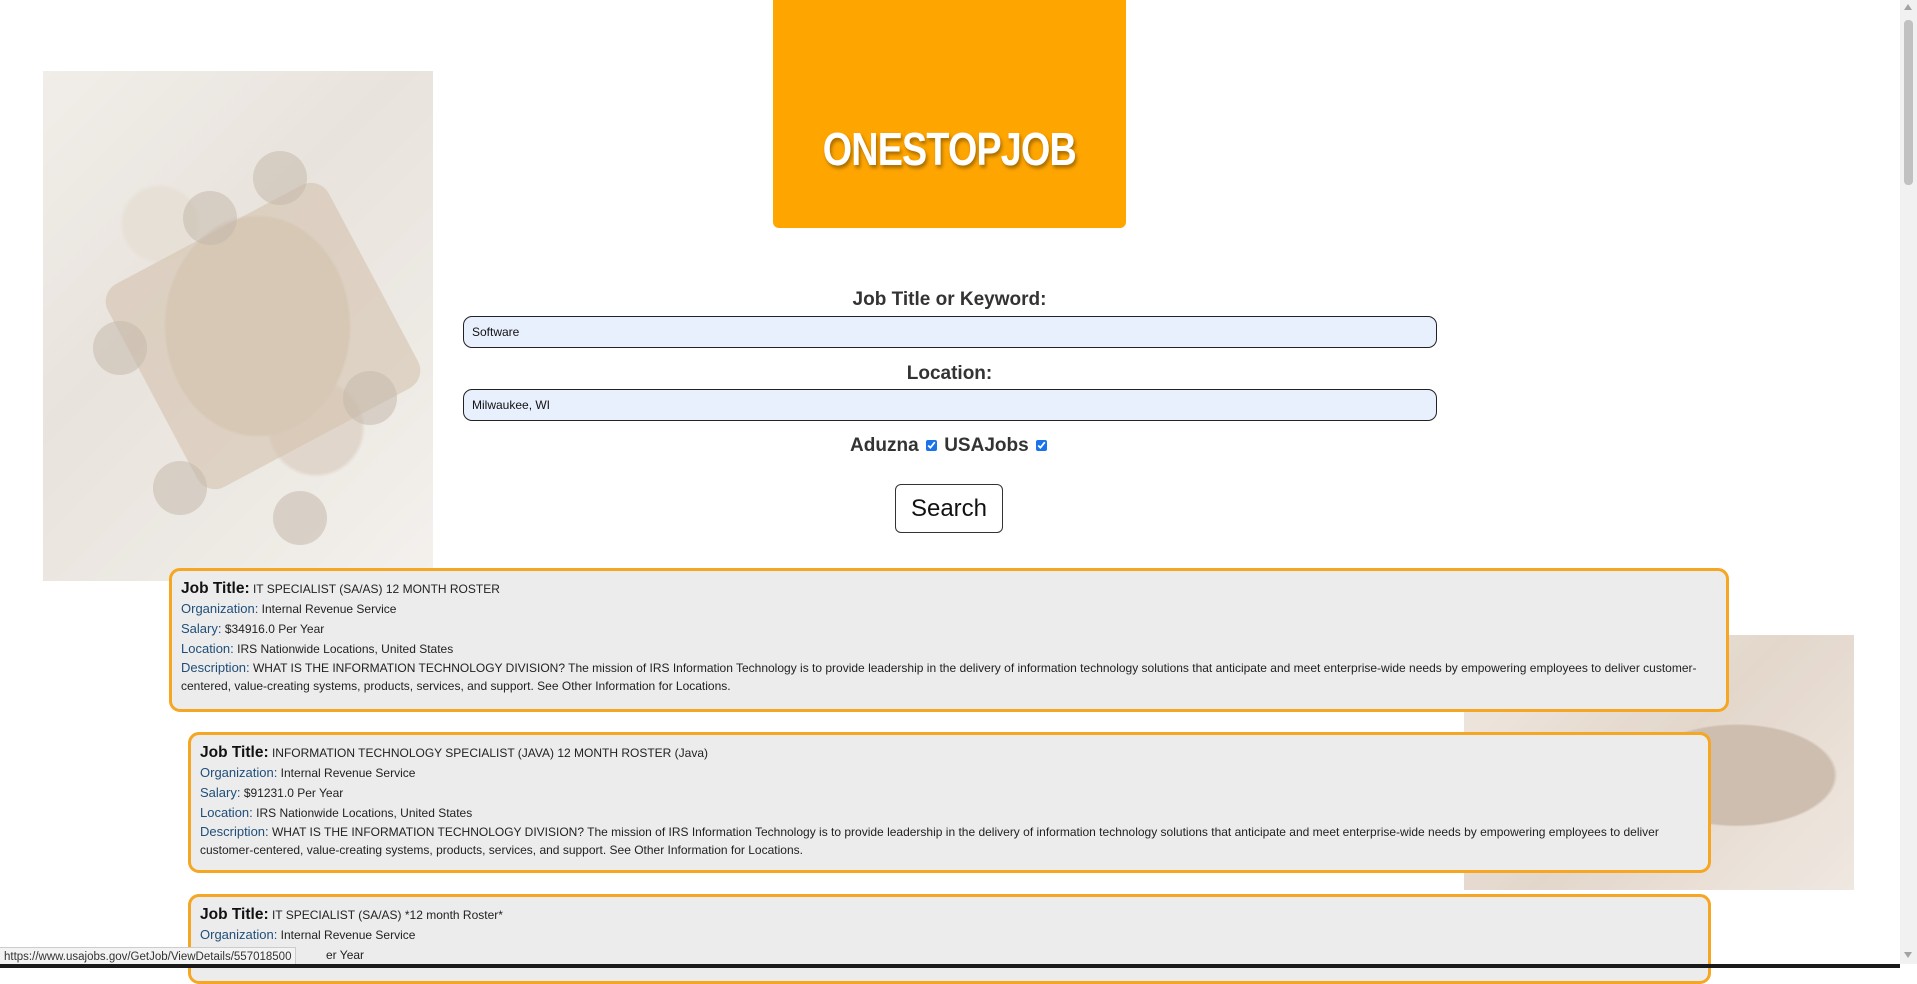  What do you see at coordinates (293, 793) in the screenshot?
I see `salary-value: $91231.0 Per Year` at bounding box center [293, 793].